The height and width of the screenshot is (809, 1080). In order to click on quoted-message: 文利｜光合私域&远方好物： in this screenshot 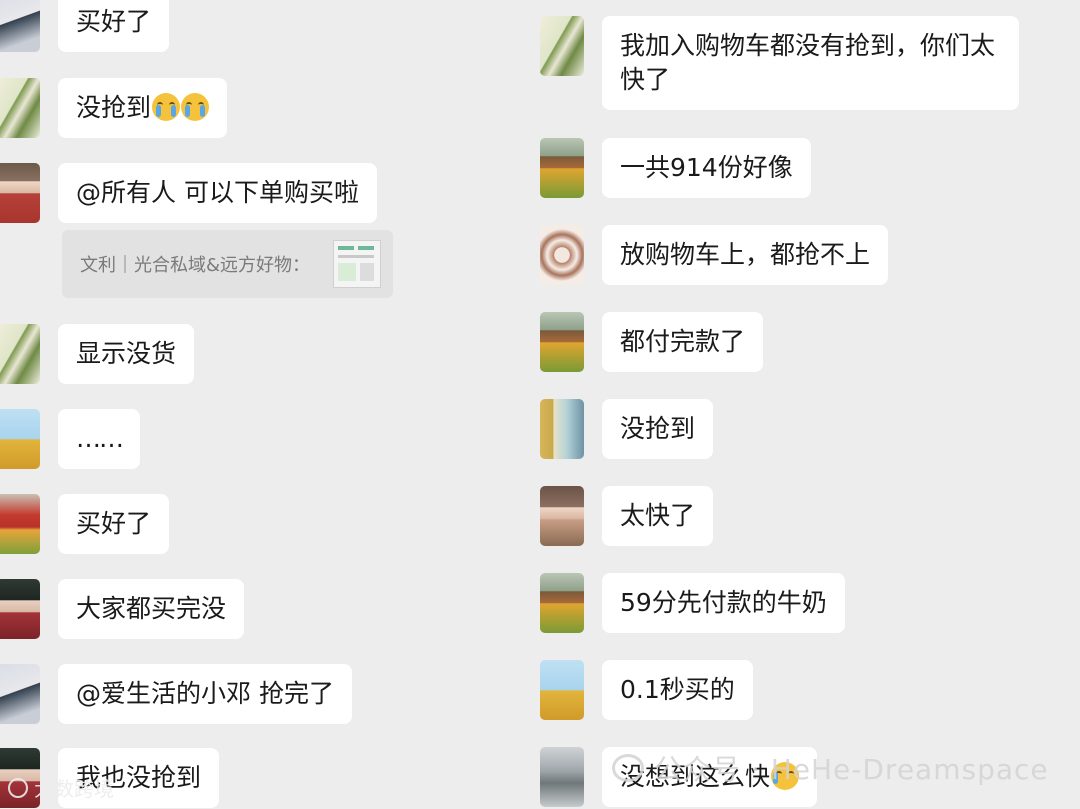, I will do `click(227, 264)`.